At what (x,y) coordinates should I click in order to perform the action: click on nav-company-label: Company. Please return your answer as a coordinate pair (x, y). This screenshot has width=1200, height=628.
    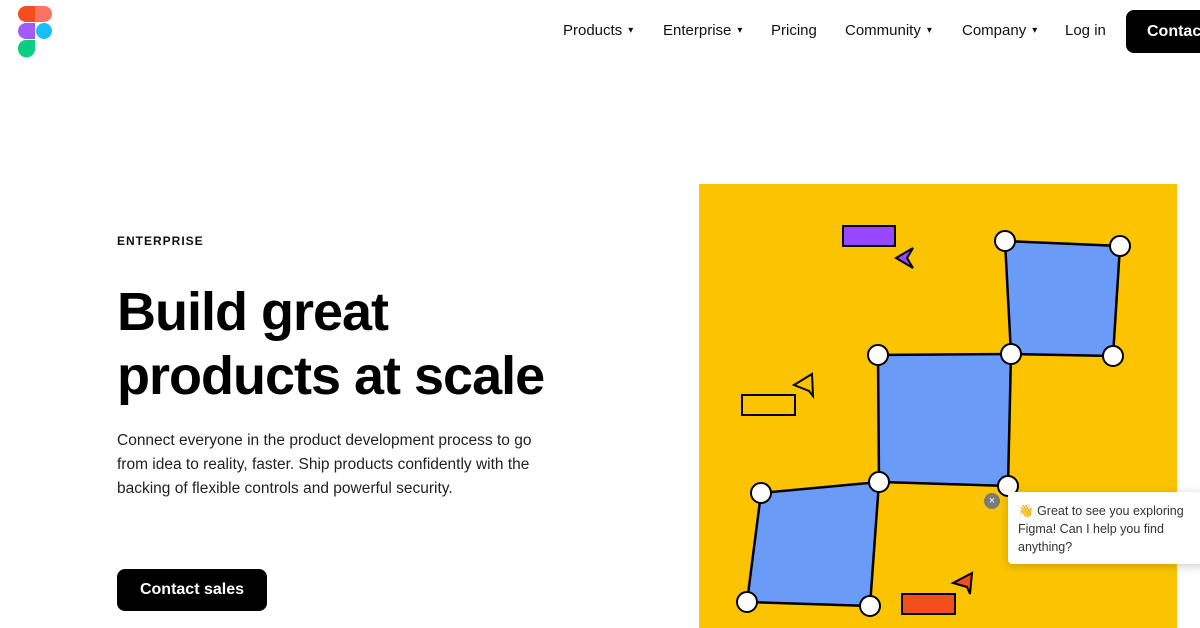
    Looking at the image, I should click on (994, 30).